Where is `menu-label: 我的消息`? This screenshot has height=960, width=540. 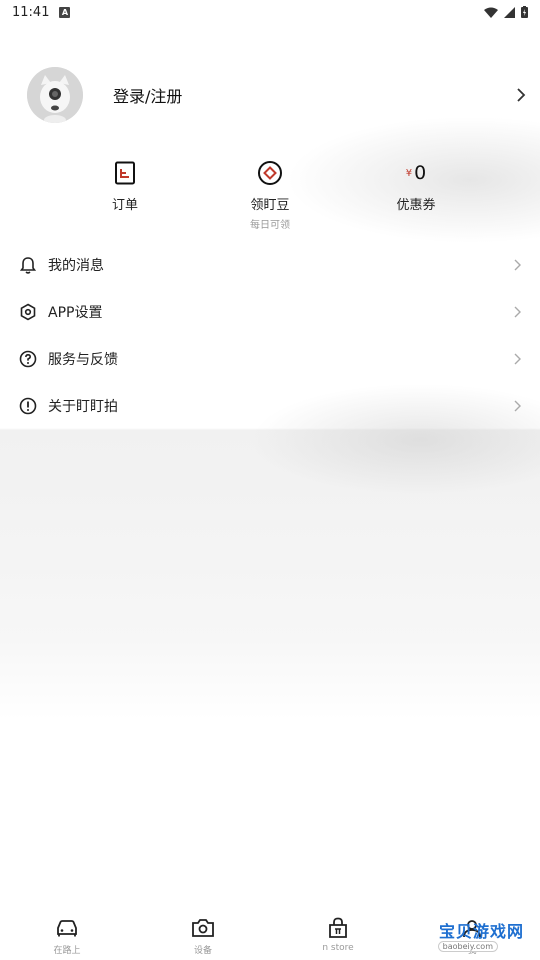
menu-label: 我的消息 is located at coordinates (76, 265).